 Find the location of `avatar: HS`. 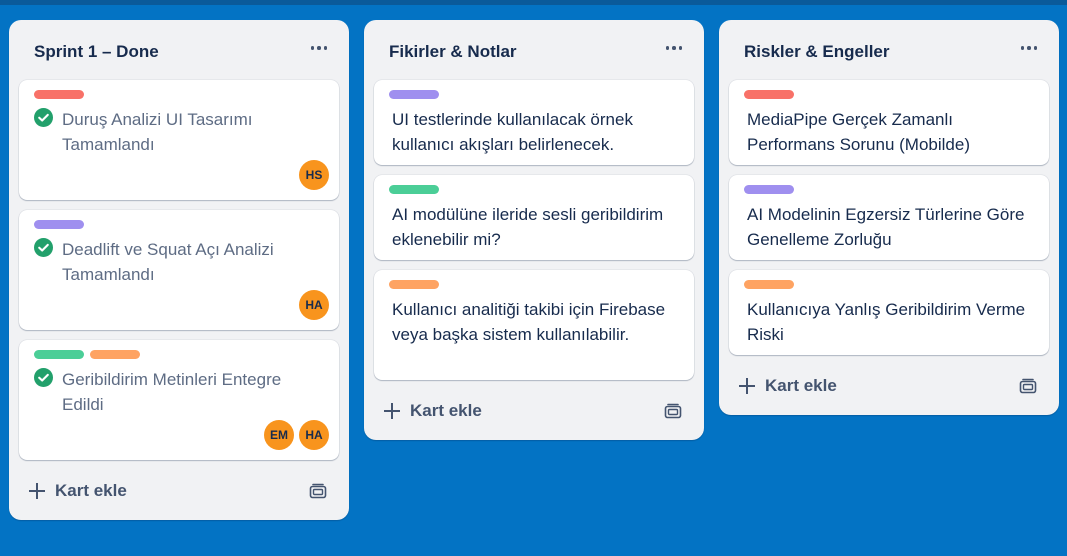

avatar: HS is located at coordinates (314, 175).